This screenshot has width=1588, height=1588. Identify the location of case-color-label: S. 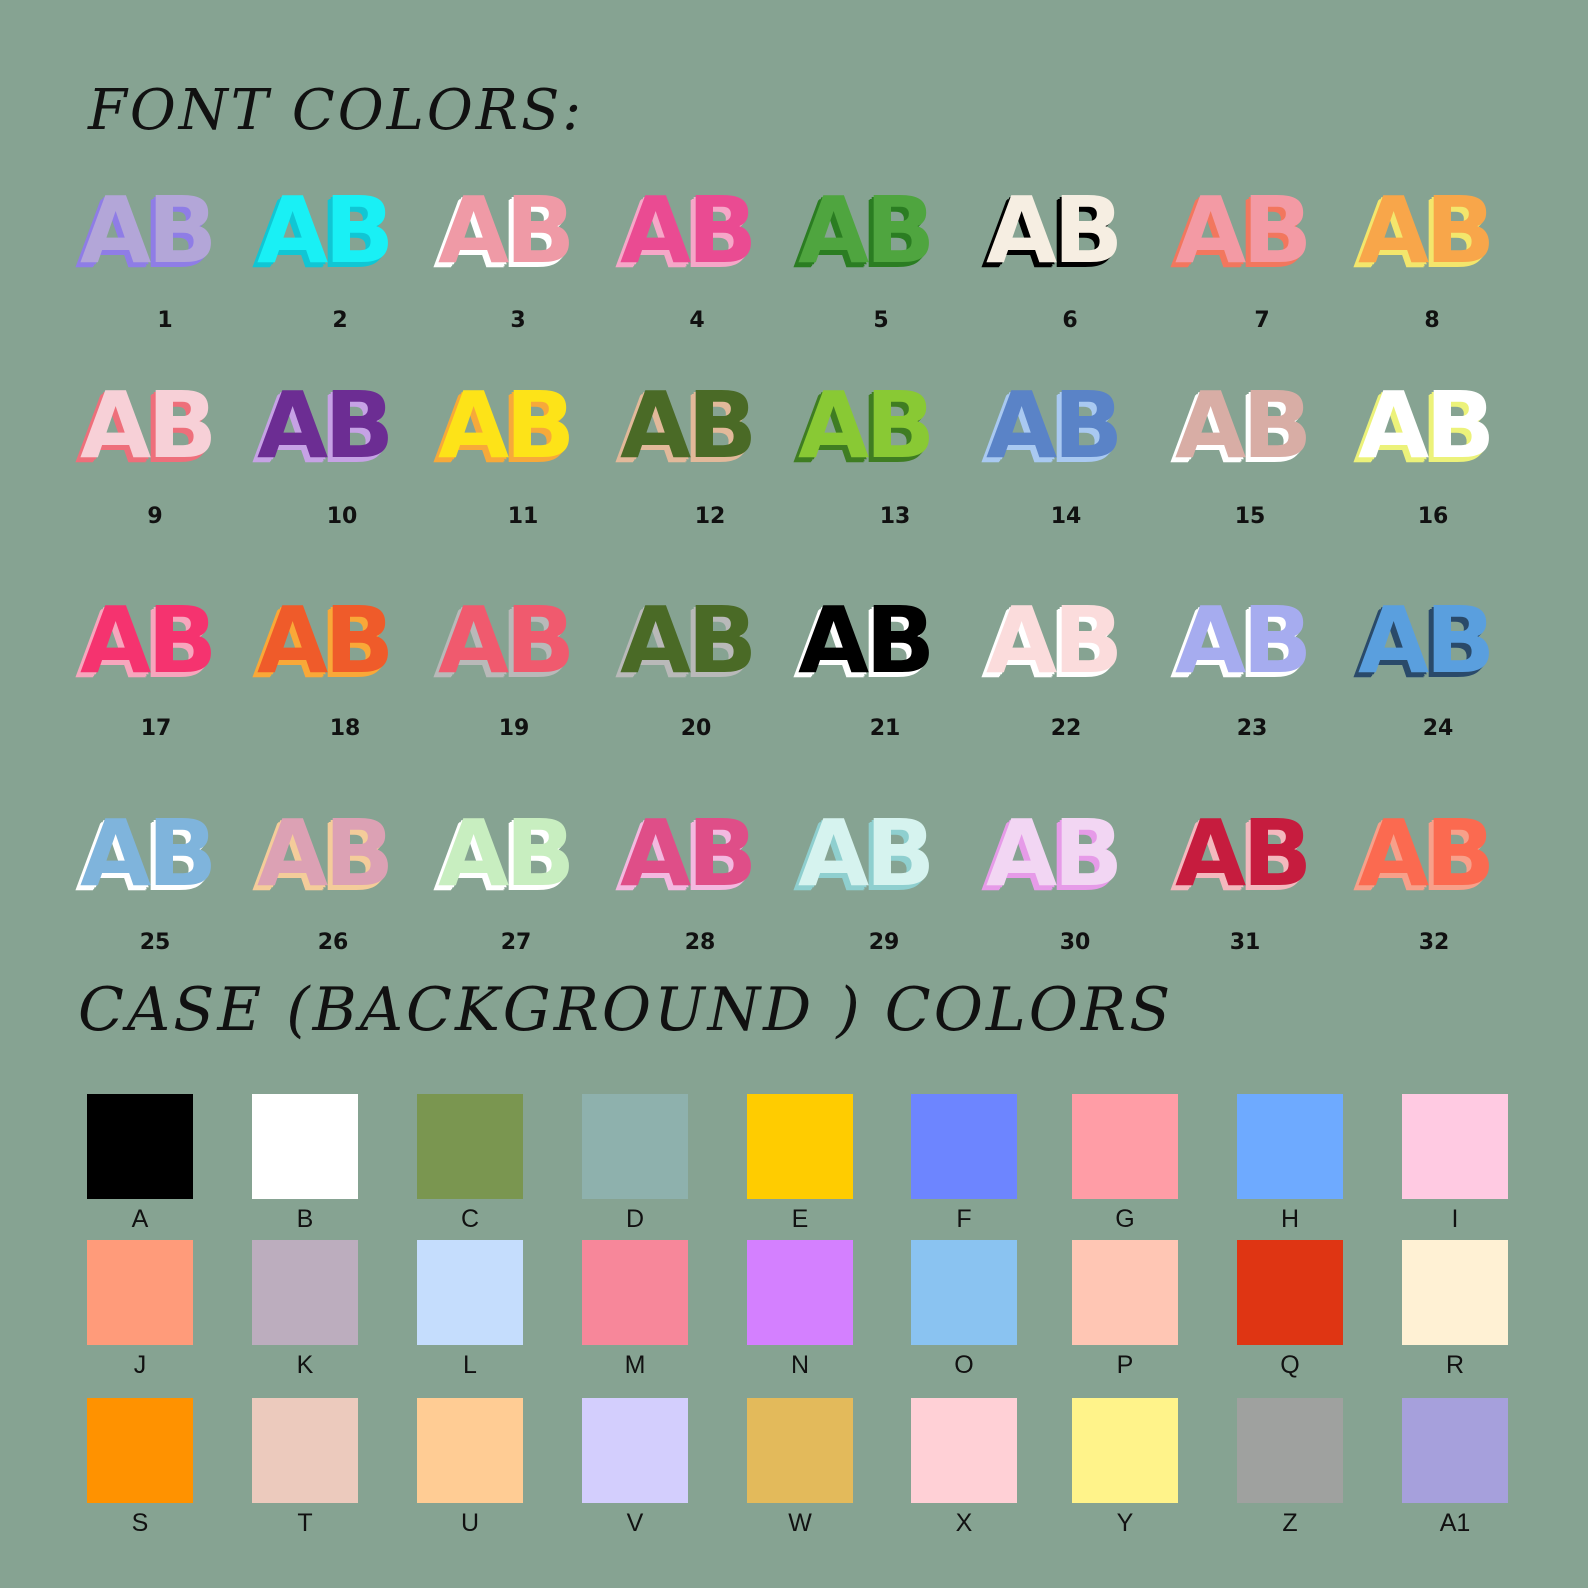
(140, 1523).